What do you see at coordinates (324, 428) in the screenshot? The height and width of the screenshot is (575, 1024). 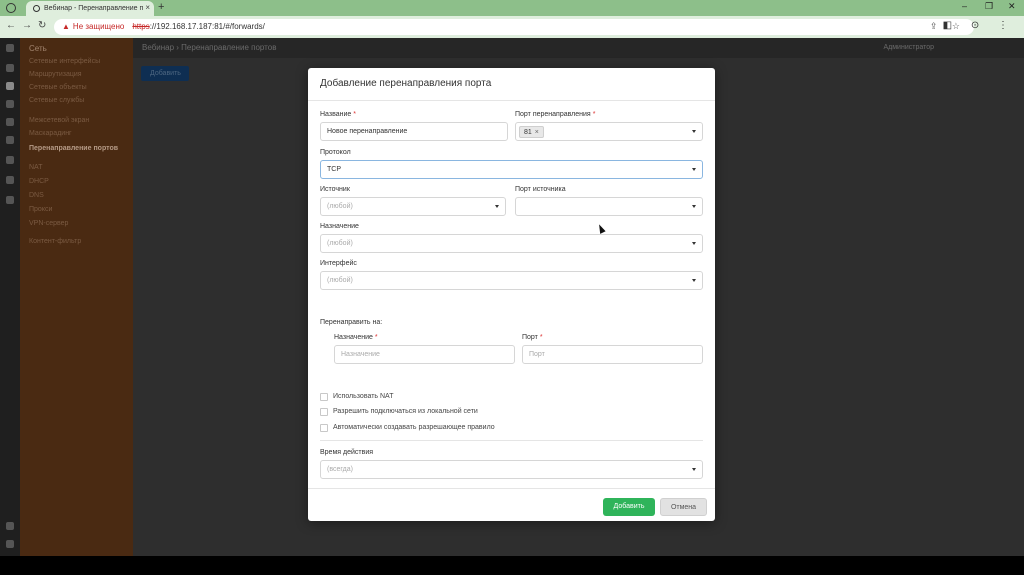 I see `auto-rule-checkbox` at bounding box center [324, 428].